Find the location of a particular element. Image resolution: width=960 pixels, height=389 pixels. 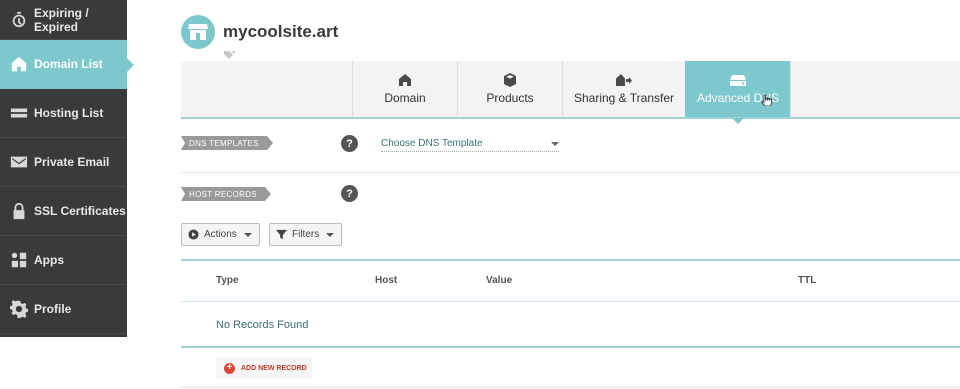

host-records-help-icon: ? is located at coordinates (349, 193).